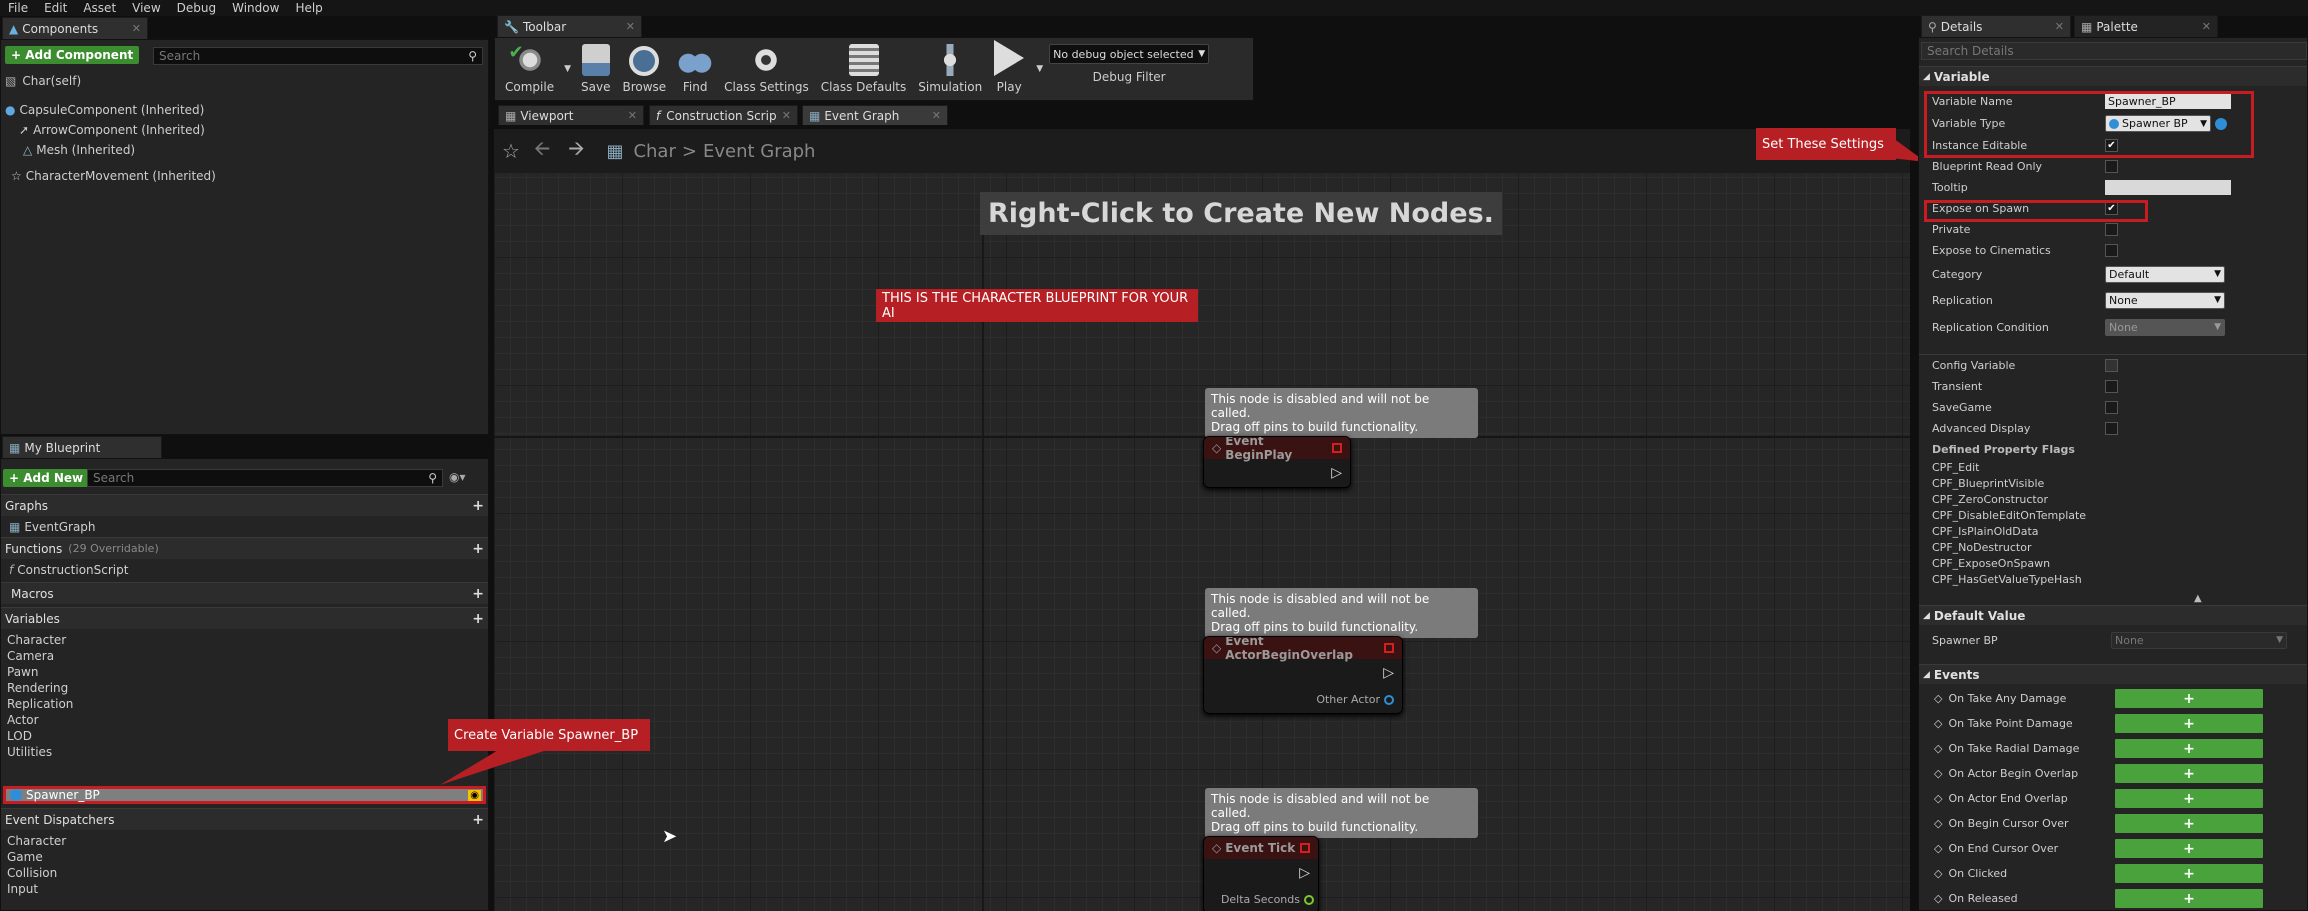 The height and width of the screenshot is (911, 2308). What do you see at coordinates (576, 151) in the screenshot?
I see `forward-arrow-icon: 🡪` at bounding box center [576, 151].